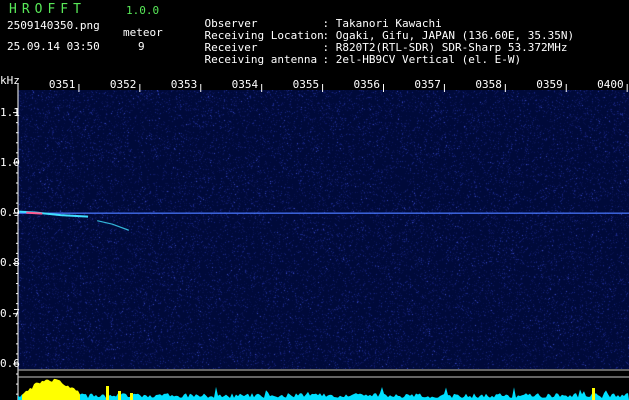 The width and height of the screenshot is (629, 400). Describe the element at coordinates (488, 84) in the screenshot. I see `x-tick-label: 0358` at that location.